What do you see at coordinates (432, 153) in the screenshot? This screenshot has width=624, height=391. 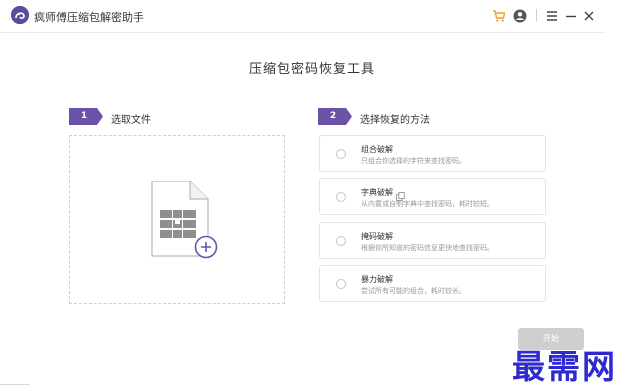 I see `method-option-combination: 组合破解 只组合你选择的字符来查找密码。` at bounding box center [432, 153].